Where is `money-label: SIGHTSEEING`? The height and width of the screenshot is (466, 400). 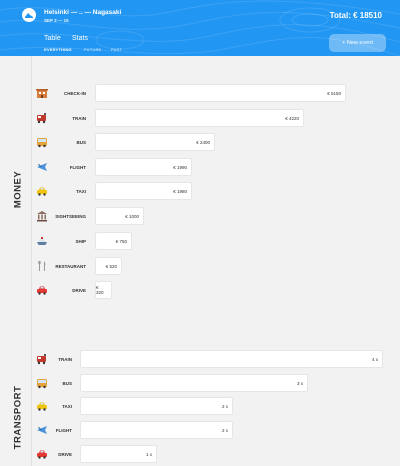
money-label: SIGHTSEEING is located at coordinates (70, 216).